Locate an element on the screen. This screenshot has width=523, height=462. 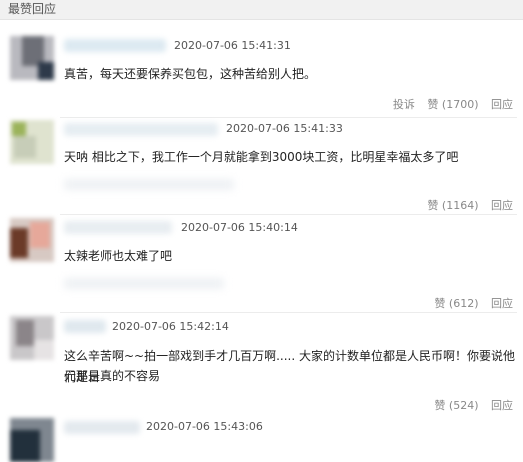
comment-actions: 赞 (524) 回应 is located at coordinates (469, 405).